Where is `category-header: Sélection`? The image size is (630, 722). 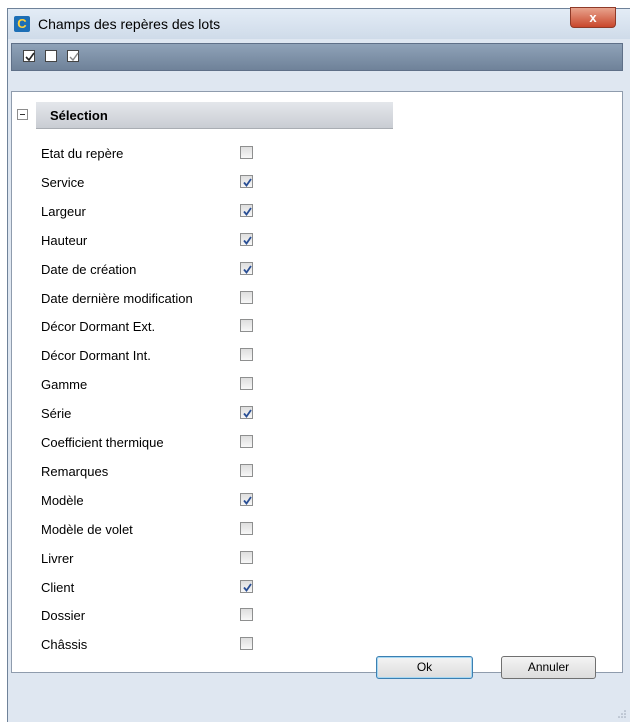 category-header: Sélection is located at coordinates (214, 115).